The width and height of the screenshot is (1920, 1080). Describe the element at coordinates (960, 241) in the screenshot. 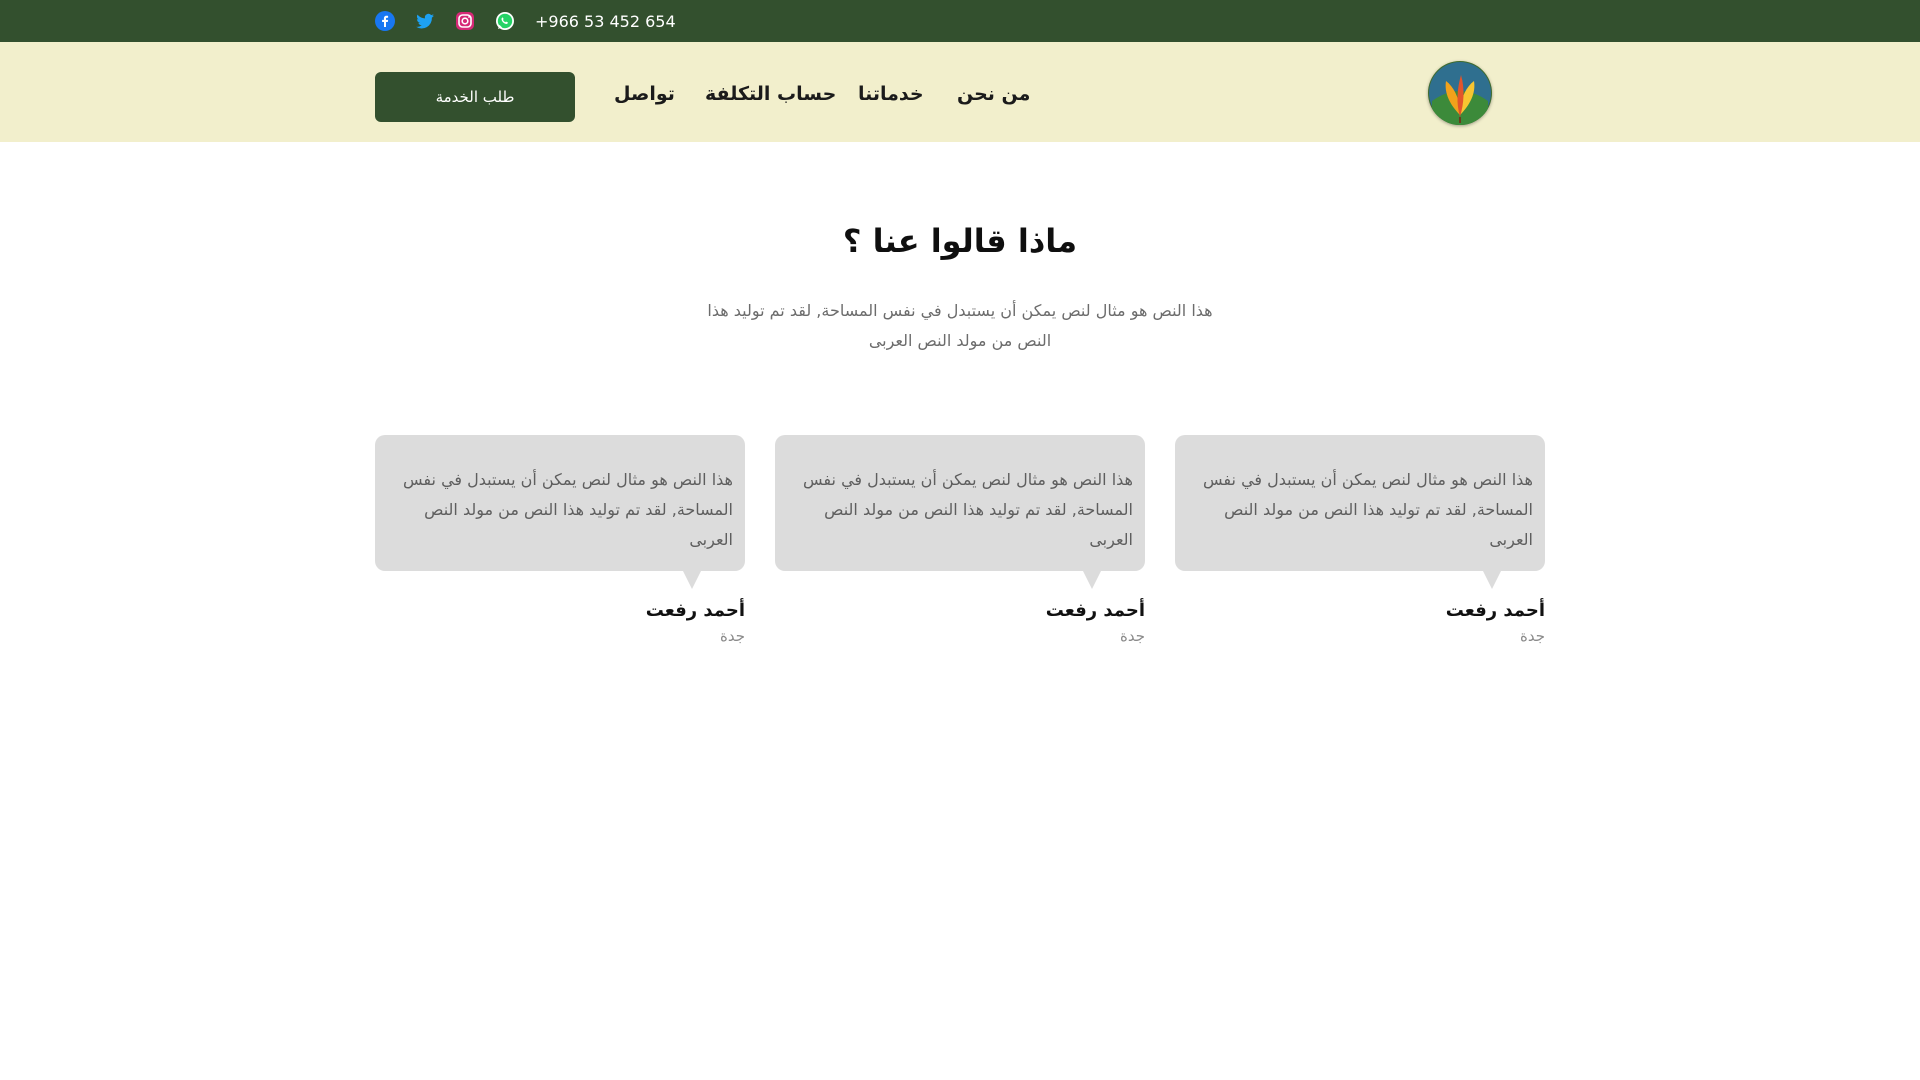

I see `testimonials-title: ماذا قالوا عنا ؟` at that location.